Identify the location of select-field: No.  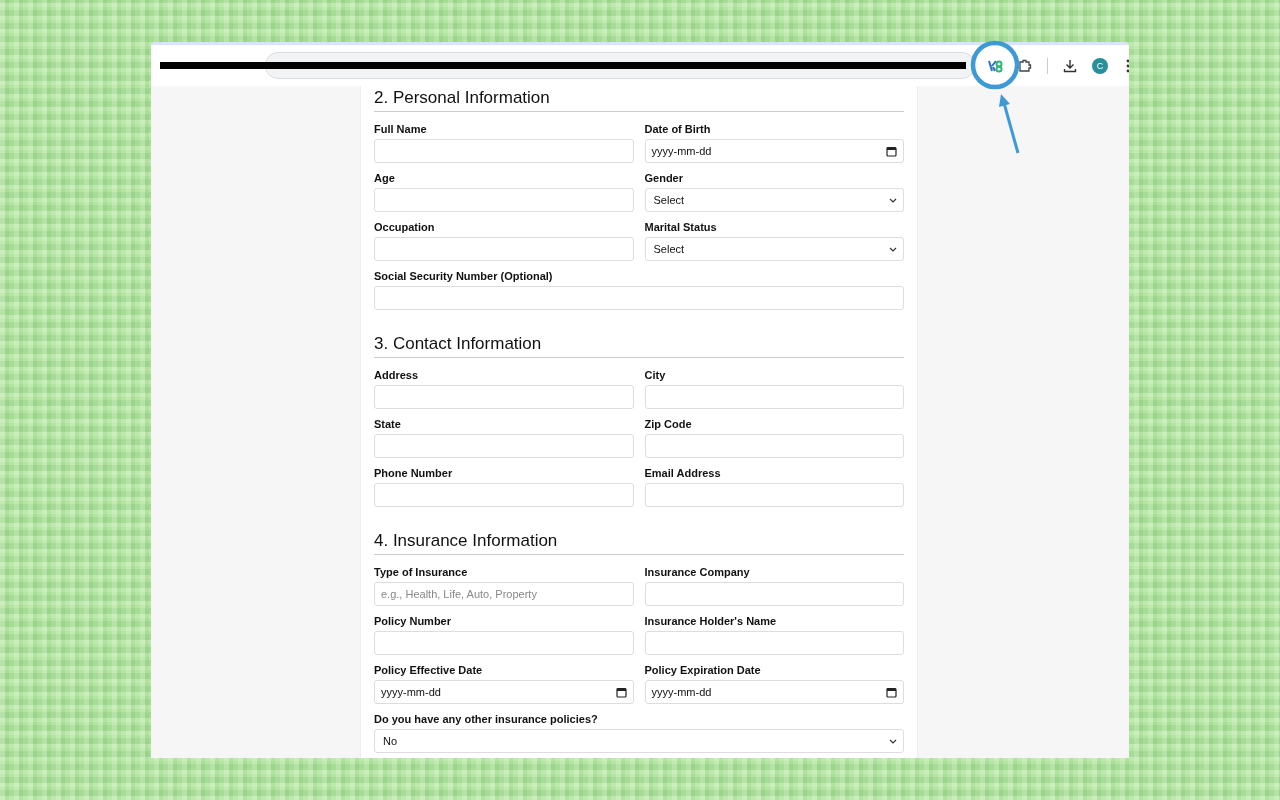
(639, 741).